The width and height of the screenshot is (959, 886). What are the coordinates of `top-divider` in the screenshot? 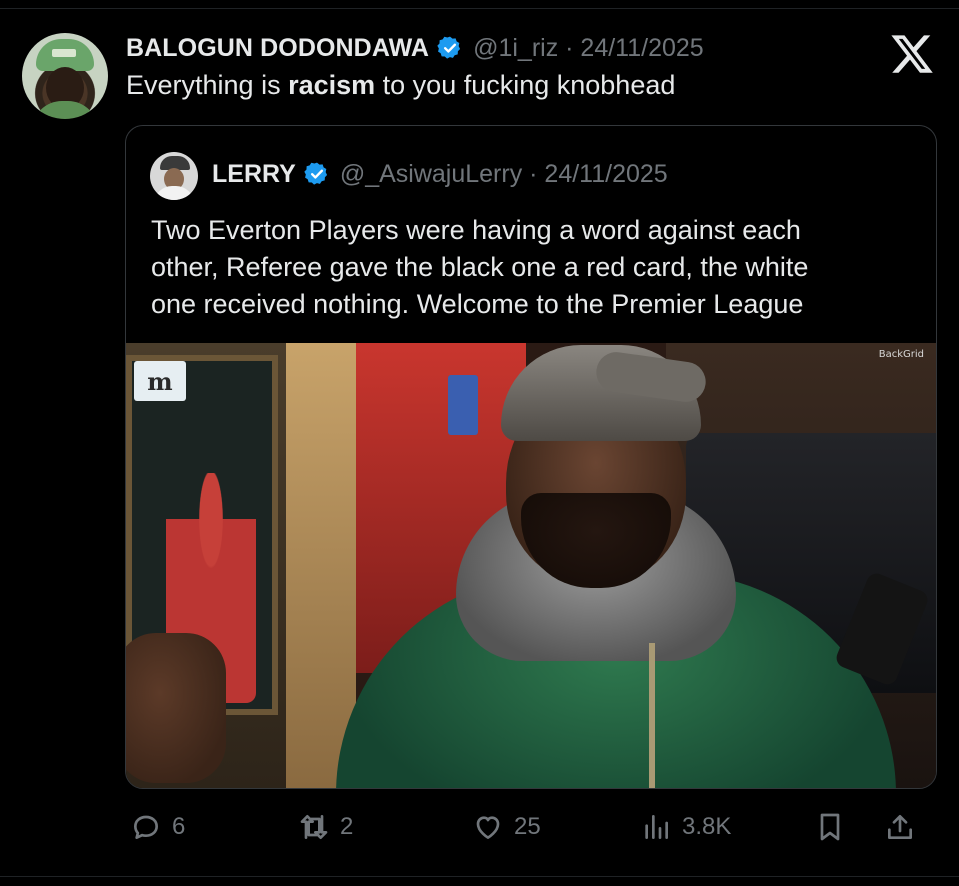 It's located at (479, 8).